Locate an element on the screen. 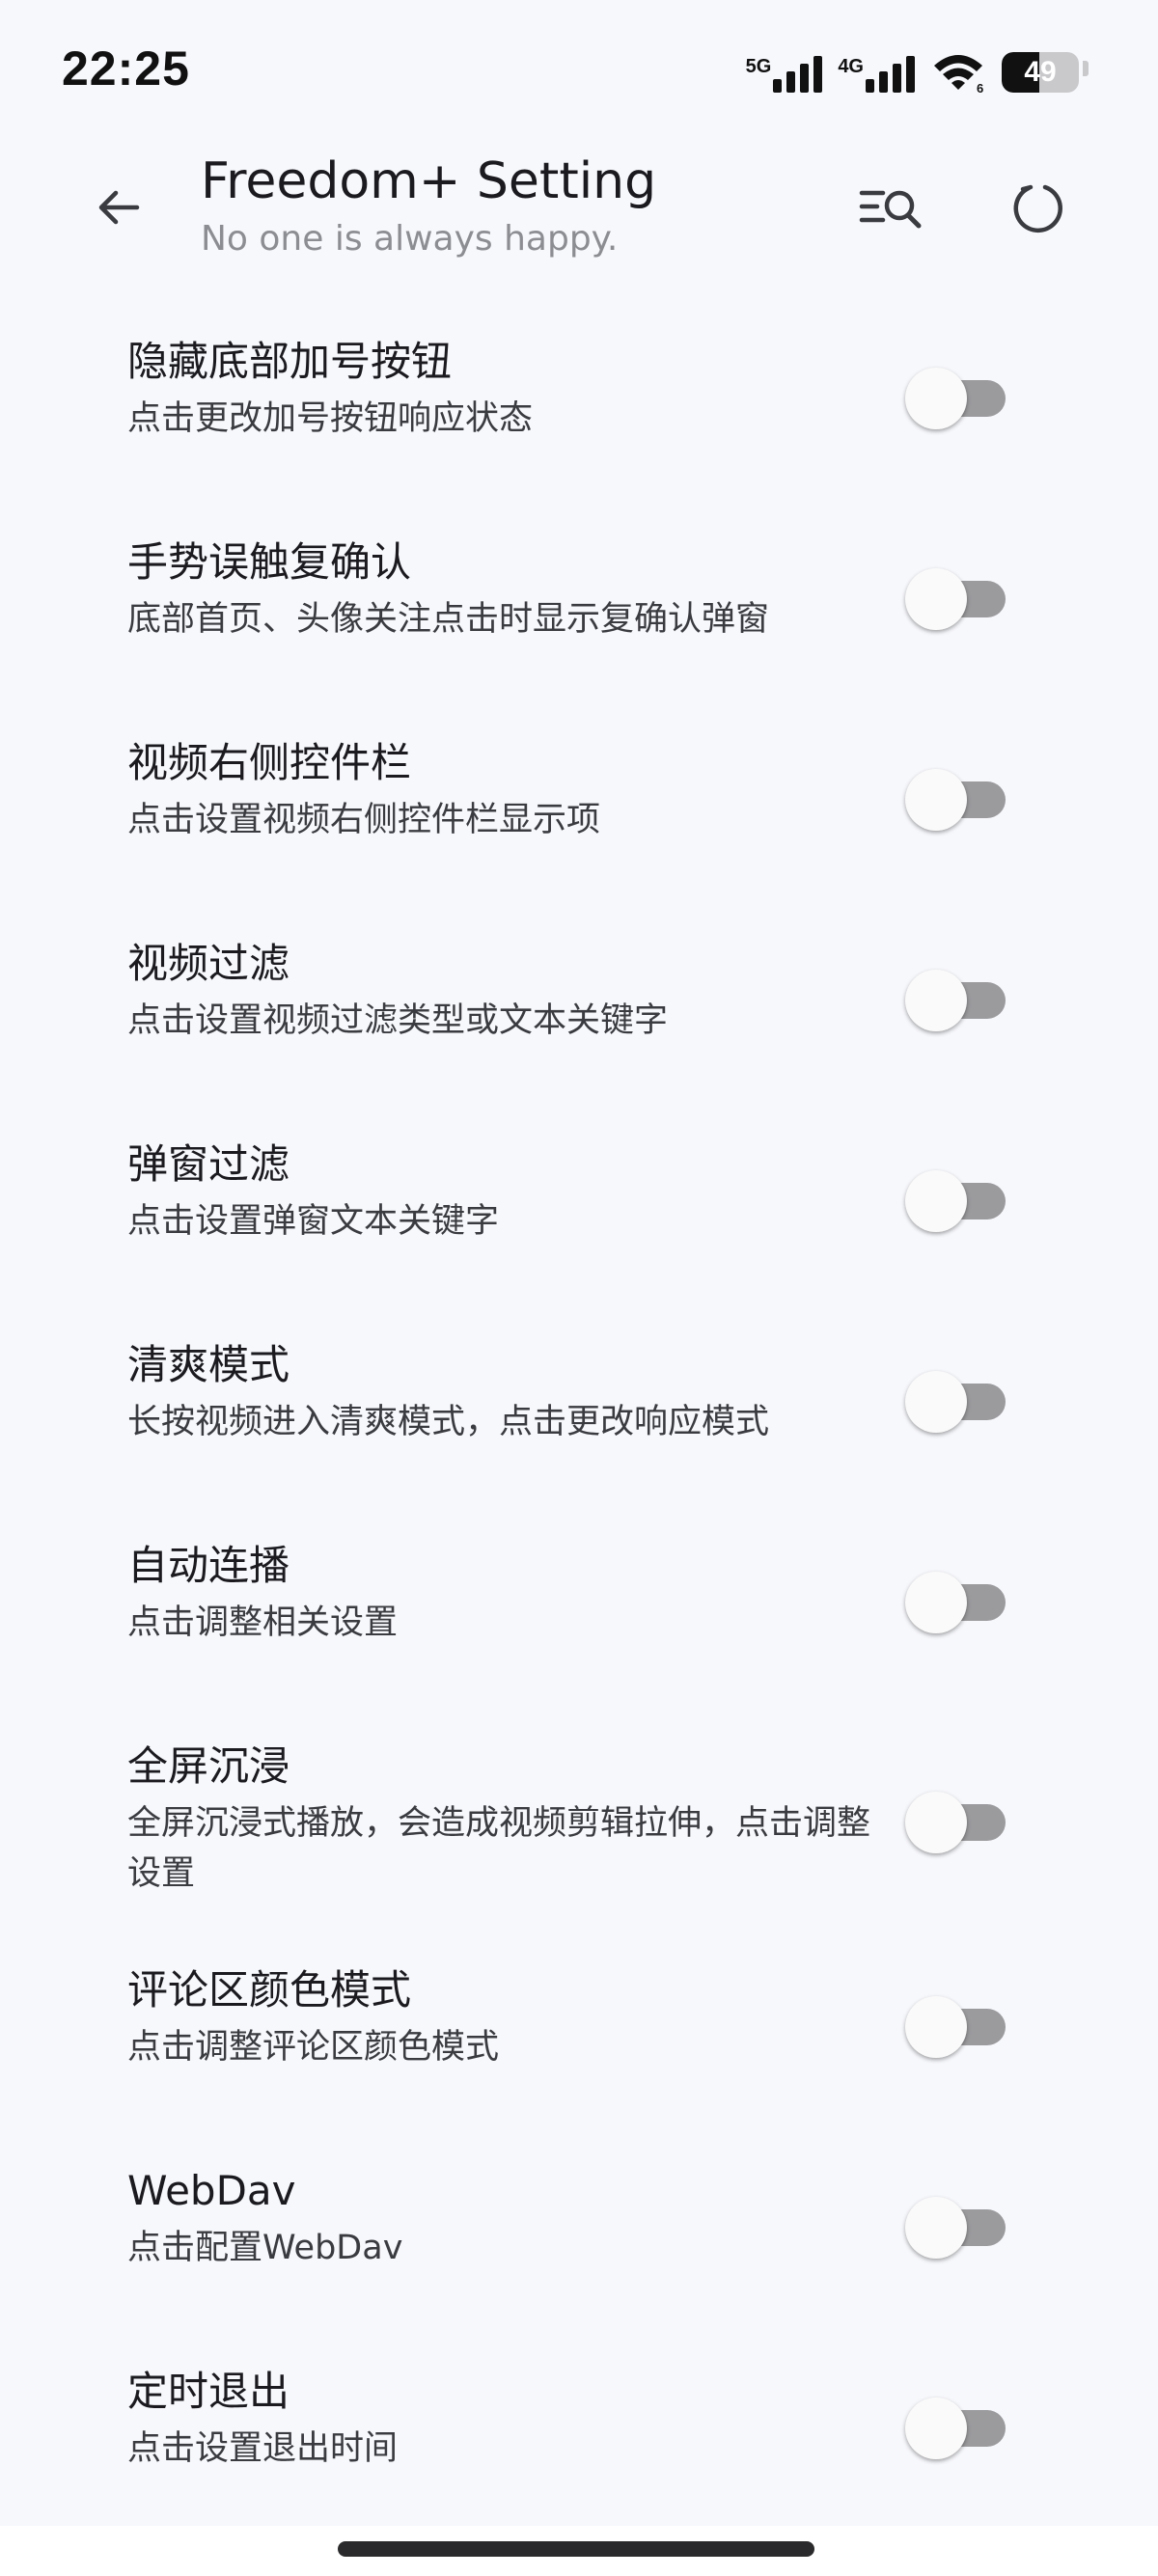 The image size is (1158, 2576). back-button is located at coordinates (118, 208).